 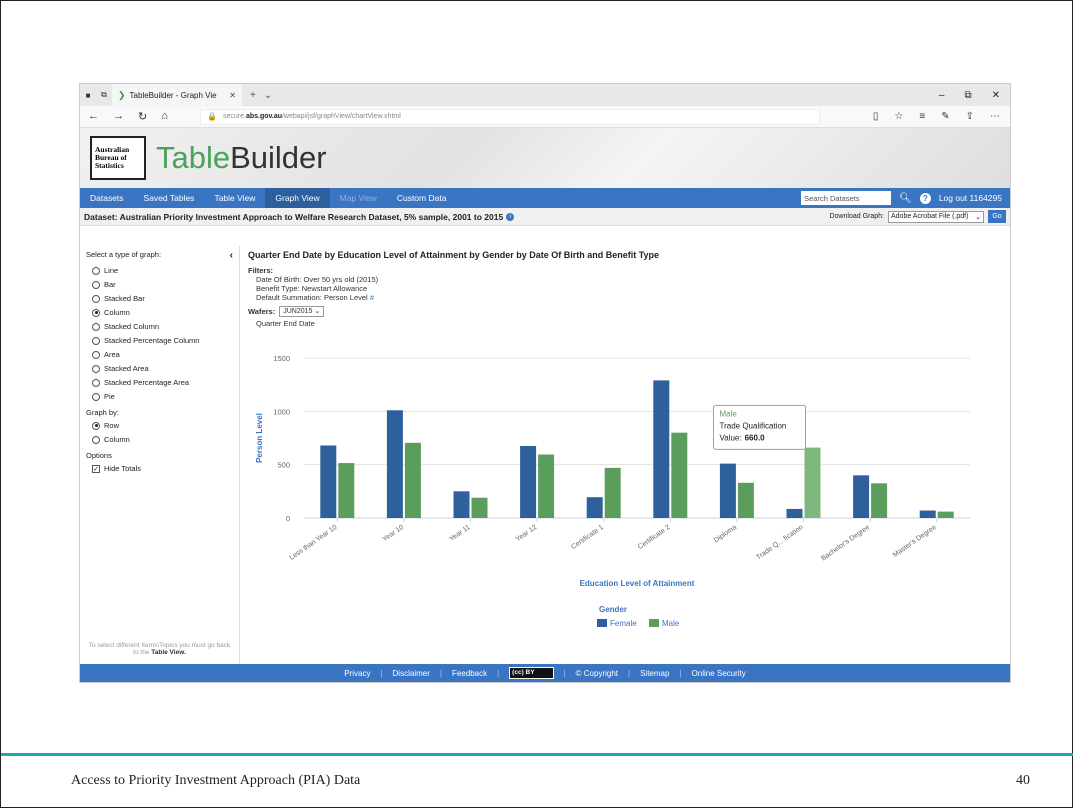 What do you see at coordinates (915, 541) in the screenshot?
I see `x-tick-label: Master's Degree` at bounding box center [915, 541].